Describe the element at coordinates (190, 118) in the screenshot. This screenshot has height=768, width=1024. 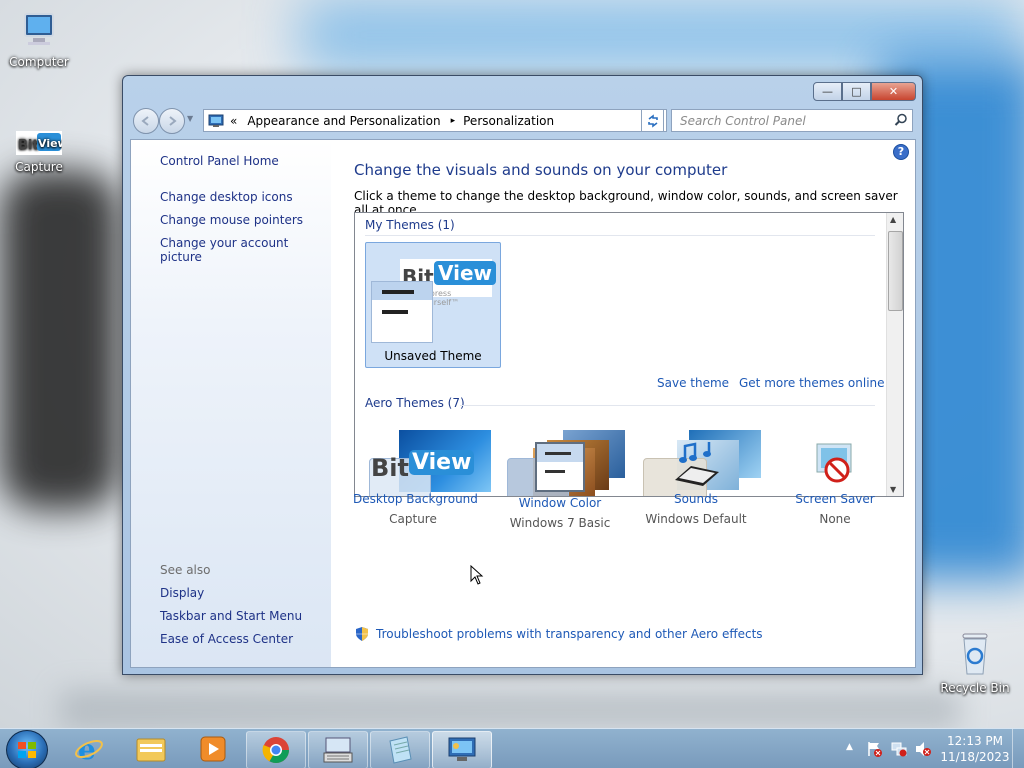
I see `recent-pages-icon: ▼` at that location.